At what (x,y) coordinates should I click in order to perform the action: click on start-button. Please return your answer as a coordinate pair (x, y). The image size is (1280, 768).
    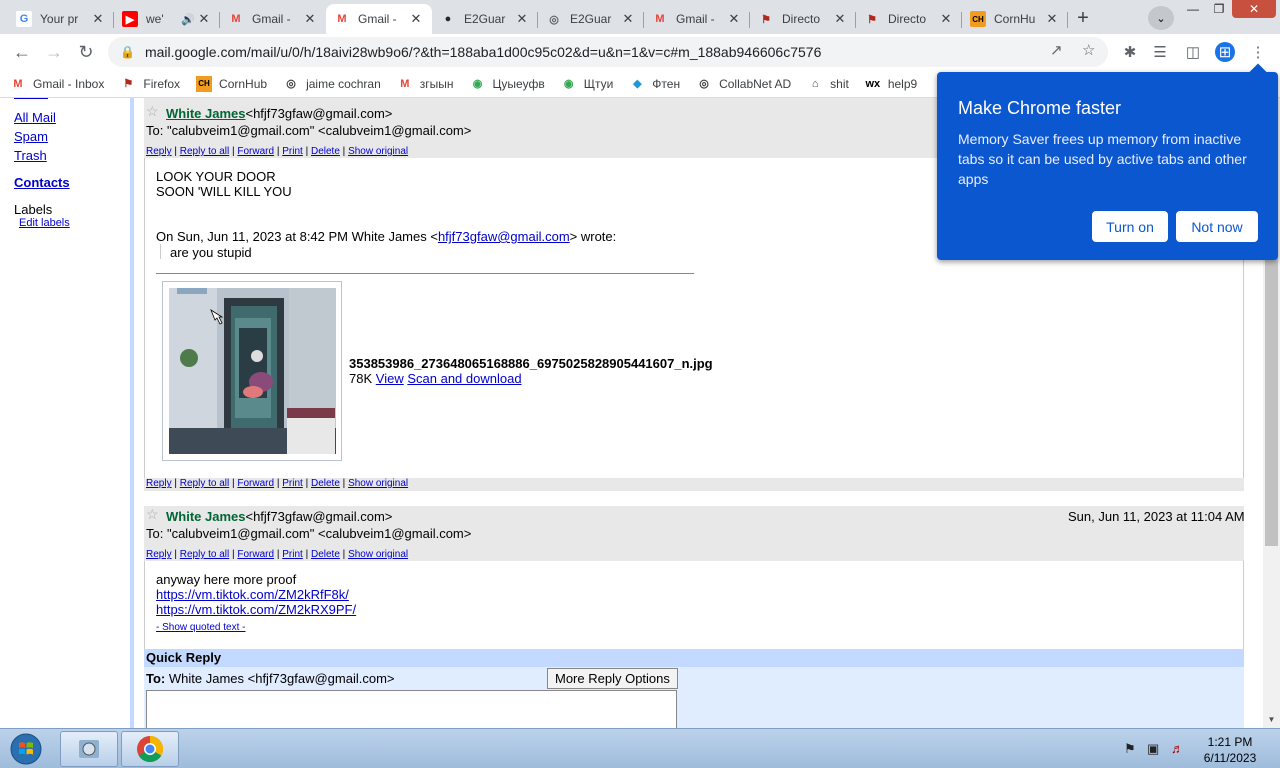
    Looking at the image, I should click on (26, 749).